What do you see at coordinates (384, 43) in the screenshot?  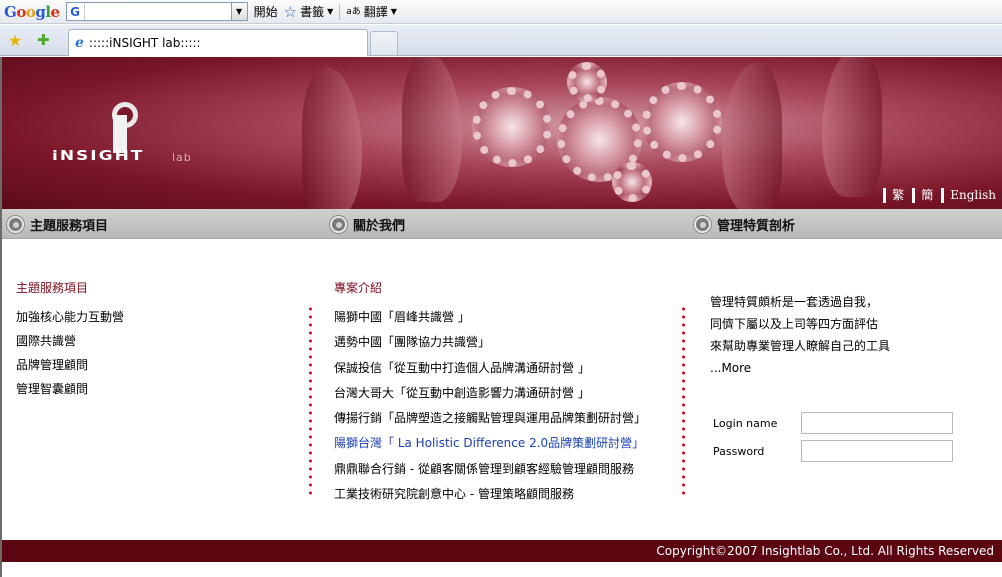 I see `new-tab-button` at bounding box center [384, 43].